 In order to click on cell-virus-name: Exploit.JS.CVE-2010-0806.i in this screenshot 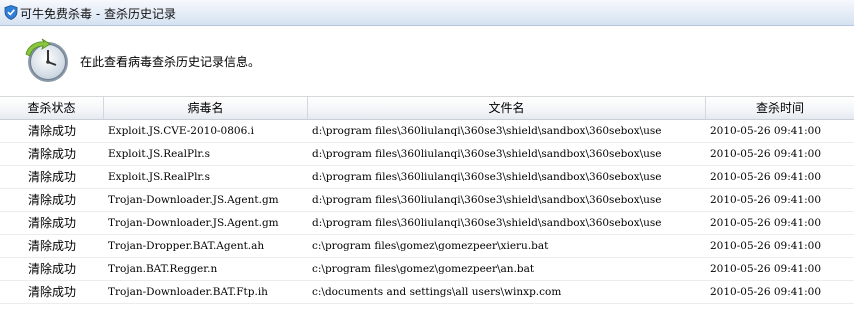, I will do `click(181, 131)`.